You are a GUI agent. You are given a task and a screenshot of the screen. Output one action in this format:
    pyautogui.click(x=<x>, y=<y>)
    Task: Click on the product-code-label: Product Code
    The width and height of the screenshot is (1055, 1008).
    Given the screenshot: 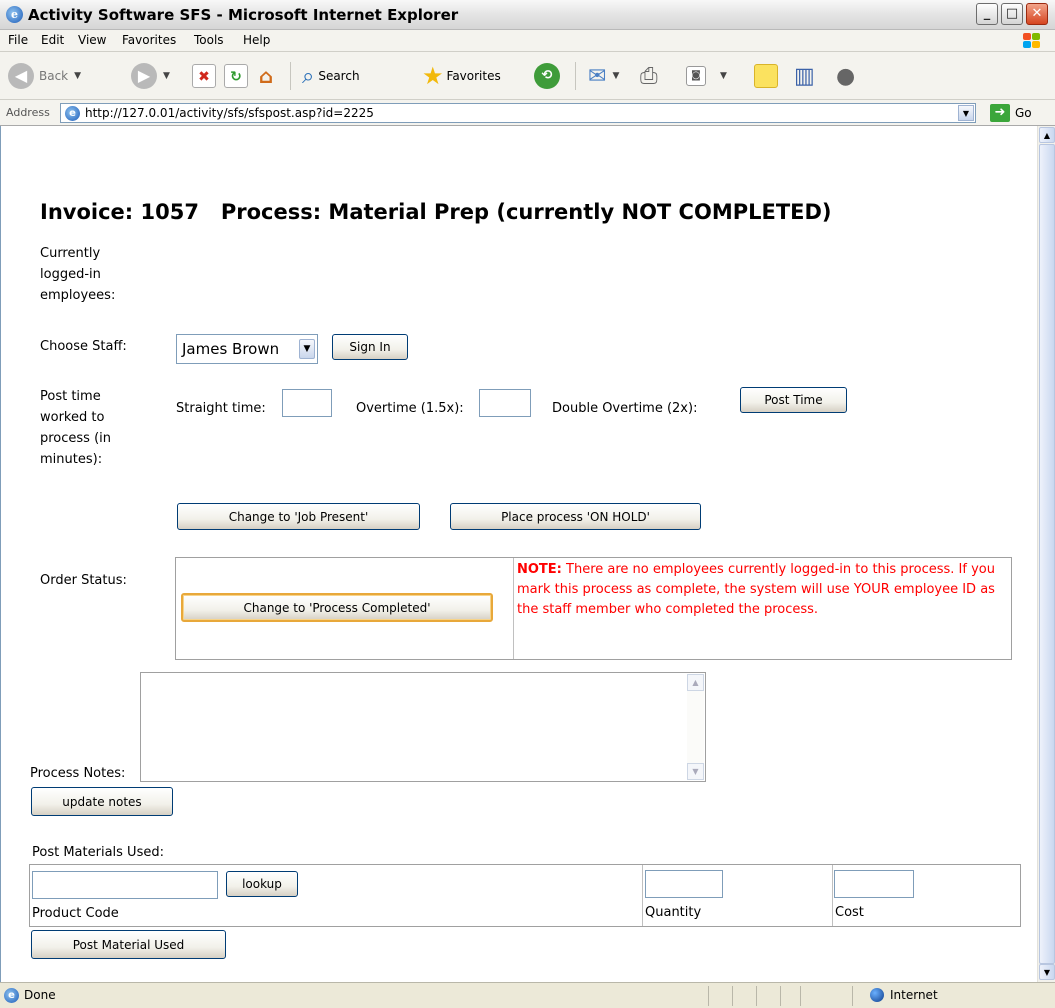 What is the action you would take?
    pyautogui.click(x=75, y=913)
    